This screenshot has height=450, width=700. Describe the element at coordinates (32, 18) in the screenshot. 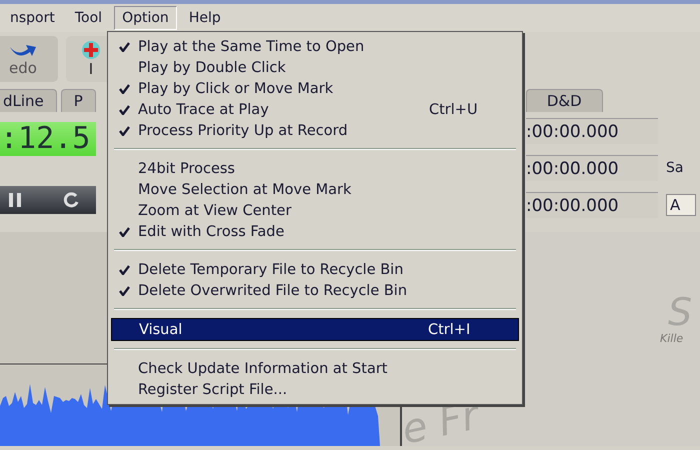

I see `menu-item: nsport` at that location.